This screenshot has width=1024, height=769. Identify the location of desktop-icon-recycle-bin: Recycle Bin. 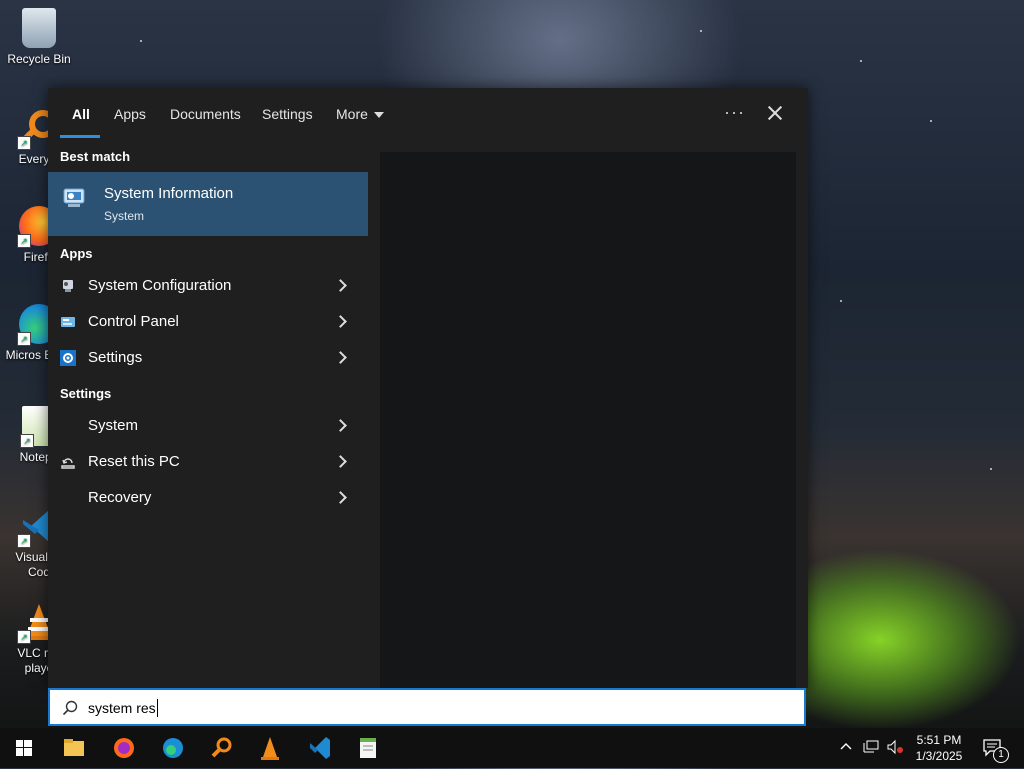
(39, 37).